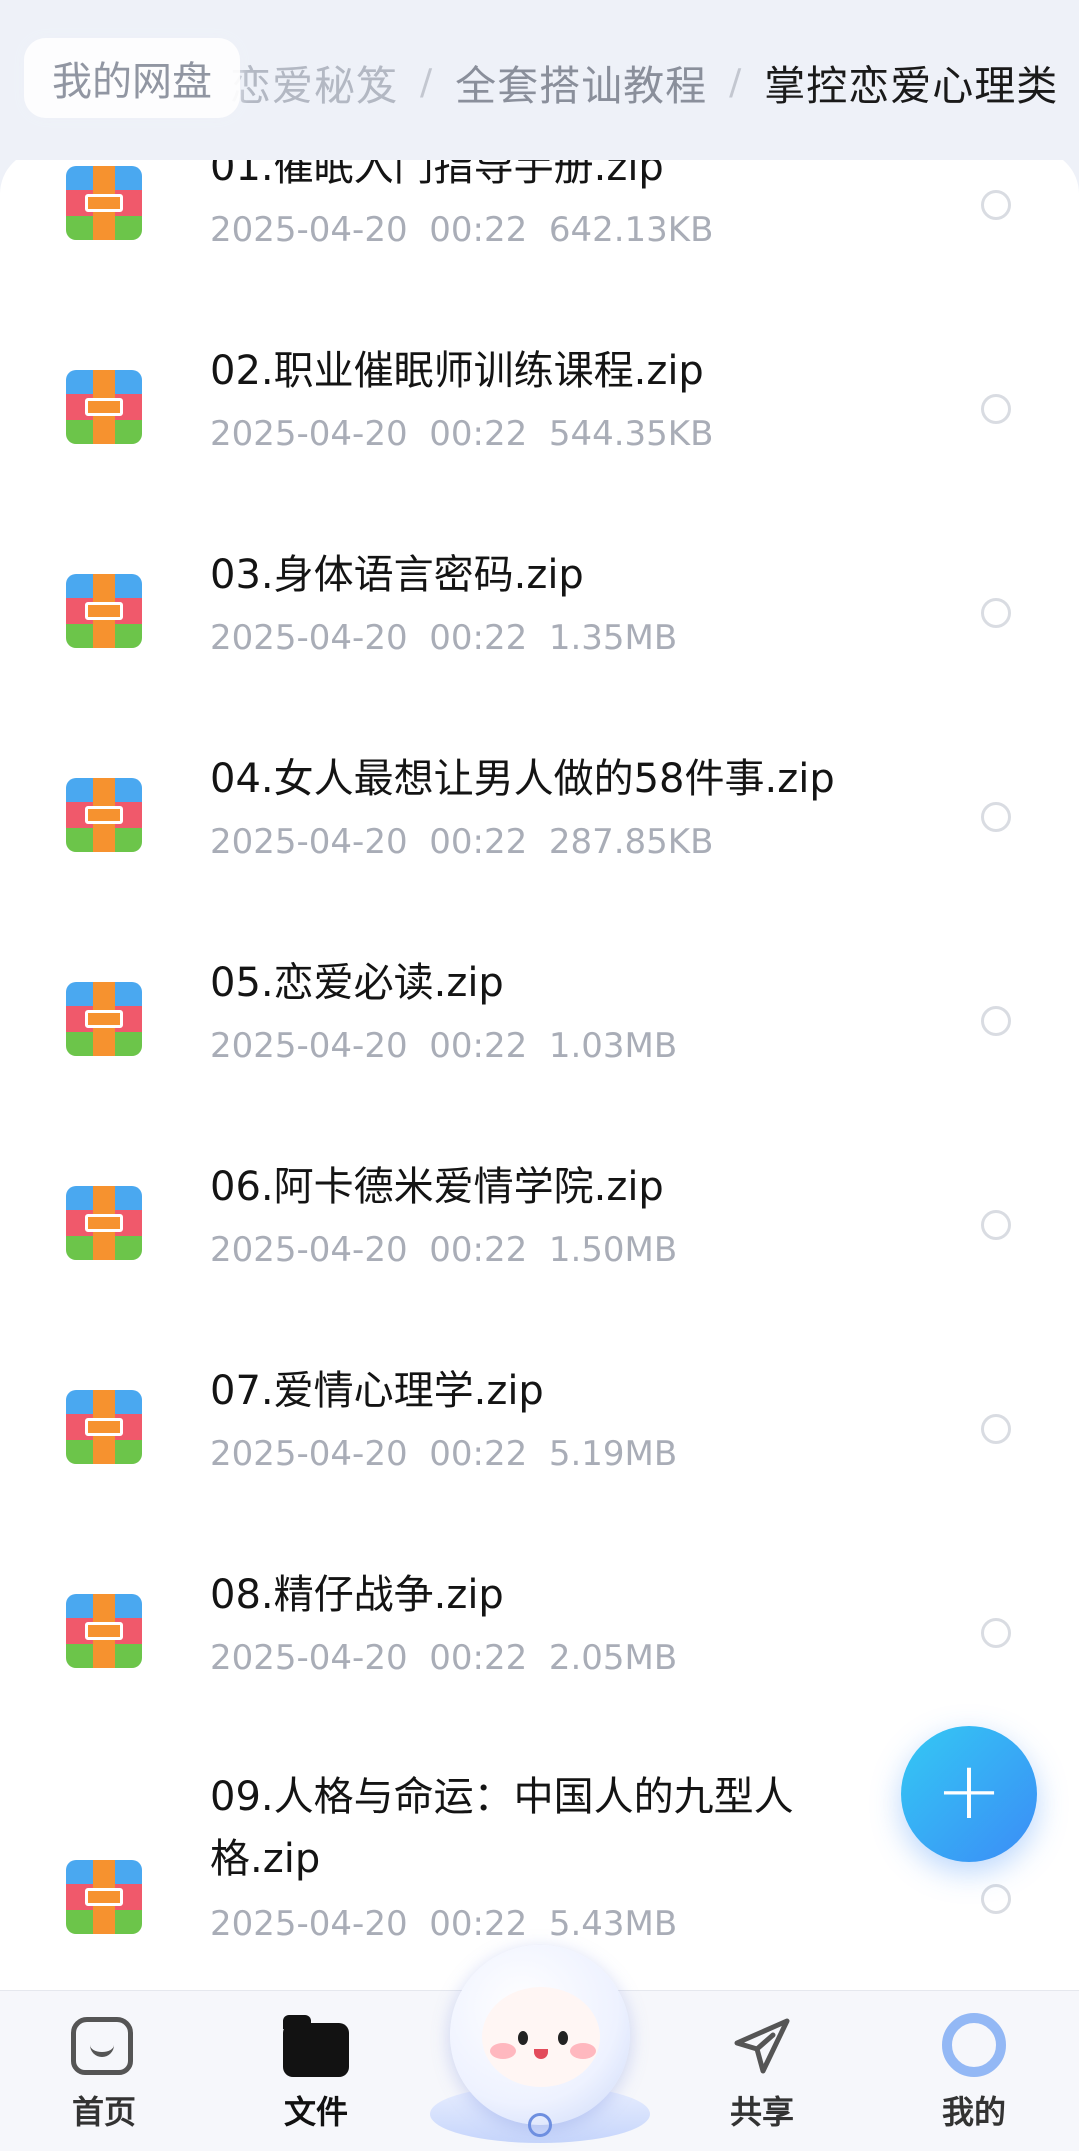 This screenshot has height=2151, width=1079. What do you see at coordinates (613, 638) in the screenshot?
I see `file-size: 1.35MB` at bounding box center [613, 638].